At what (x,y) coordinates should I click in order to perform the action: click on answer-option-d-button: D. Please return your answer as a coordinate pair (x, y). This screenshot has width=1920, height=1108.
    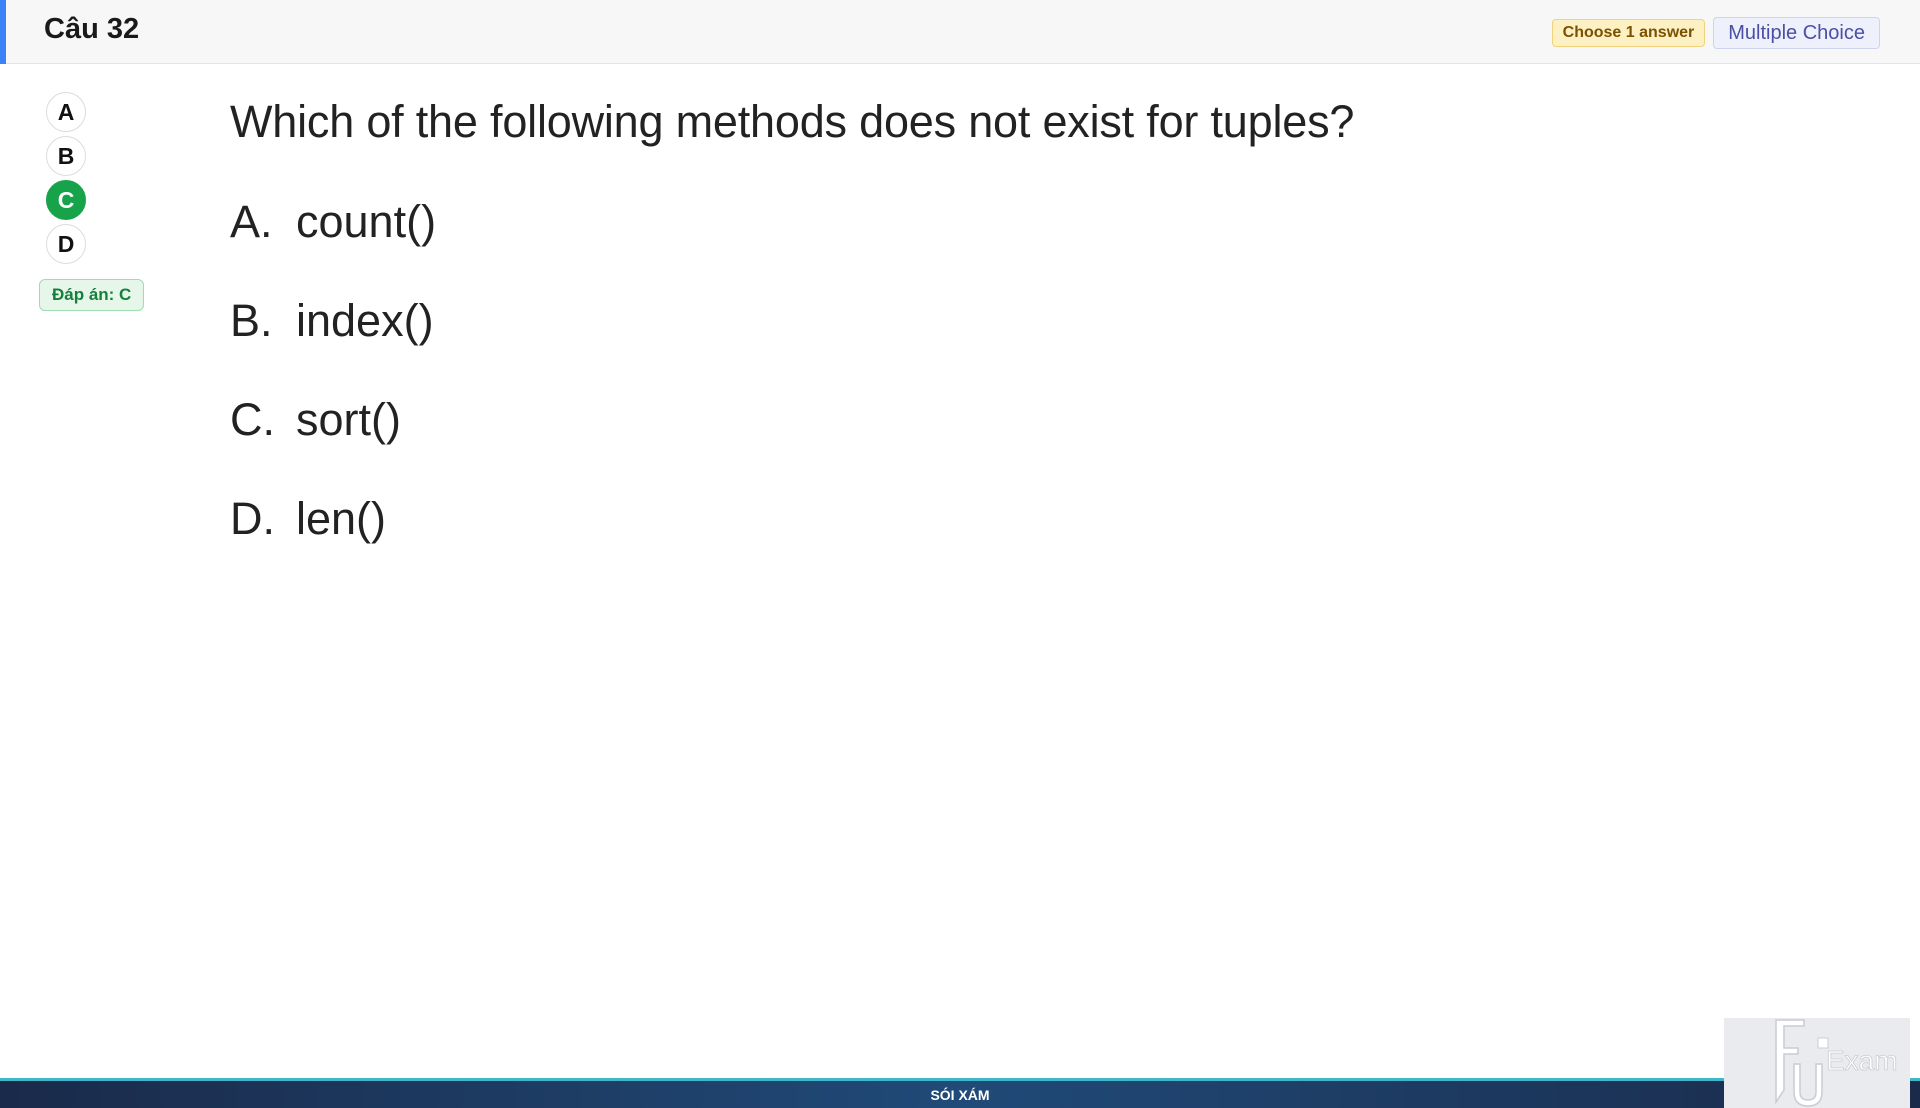
    Looking at the image, I should click on (66, 244).